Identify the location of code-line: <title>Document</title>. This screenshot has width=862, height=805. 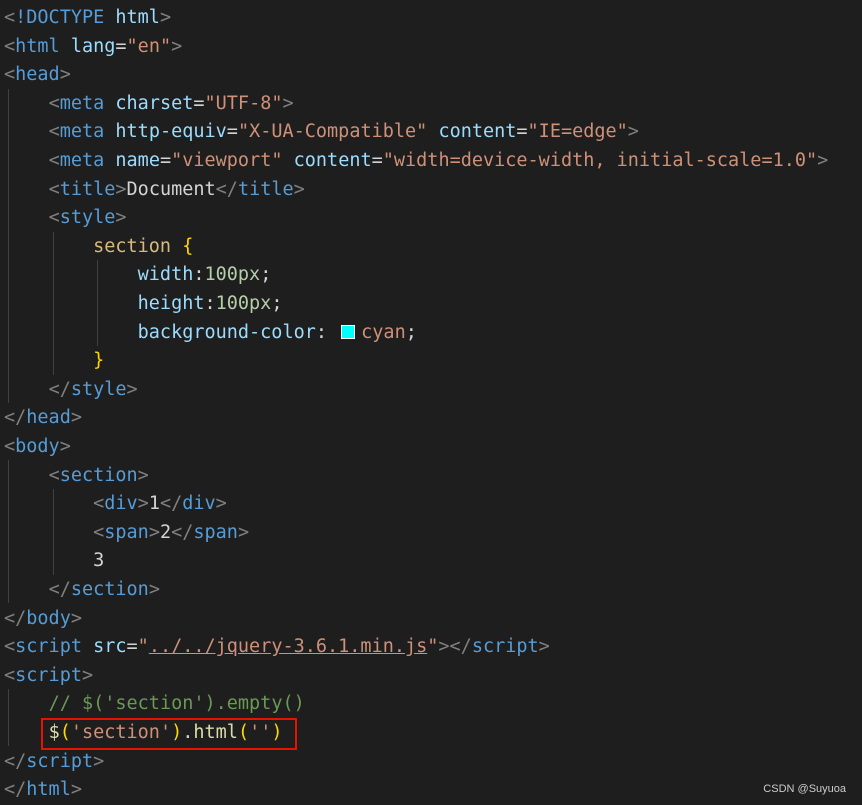
(154, 190).